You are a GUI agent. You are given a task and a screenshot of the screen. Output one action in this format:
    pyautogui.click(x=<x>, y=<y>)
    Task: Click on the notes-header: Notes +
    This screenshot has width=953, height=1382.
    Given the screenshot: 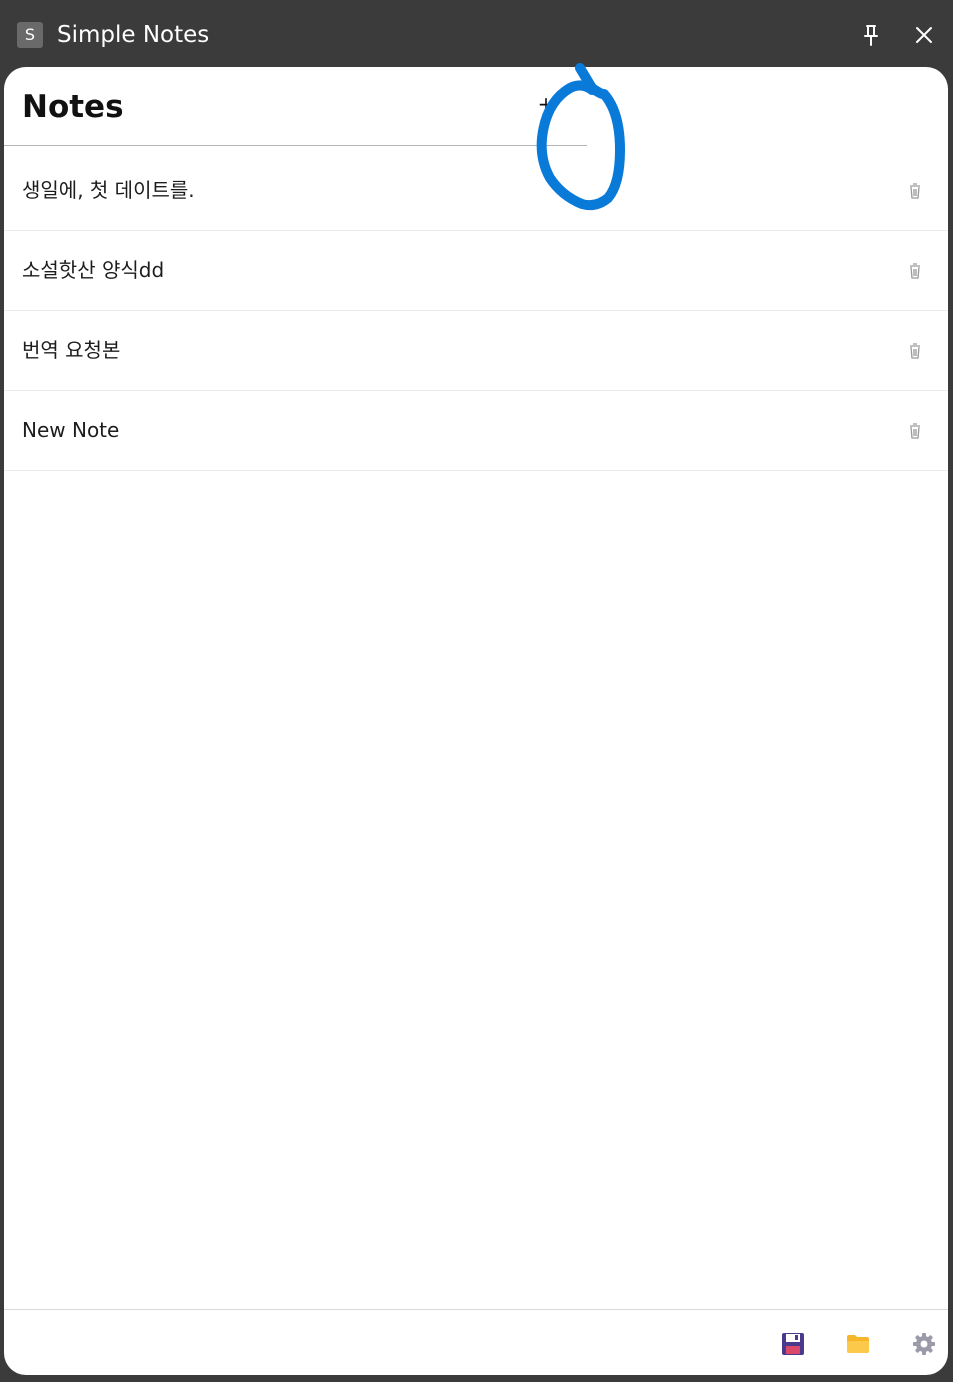 What is the action you would take?
    pyautogui.click(x=476, y=107)
    